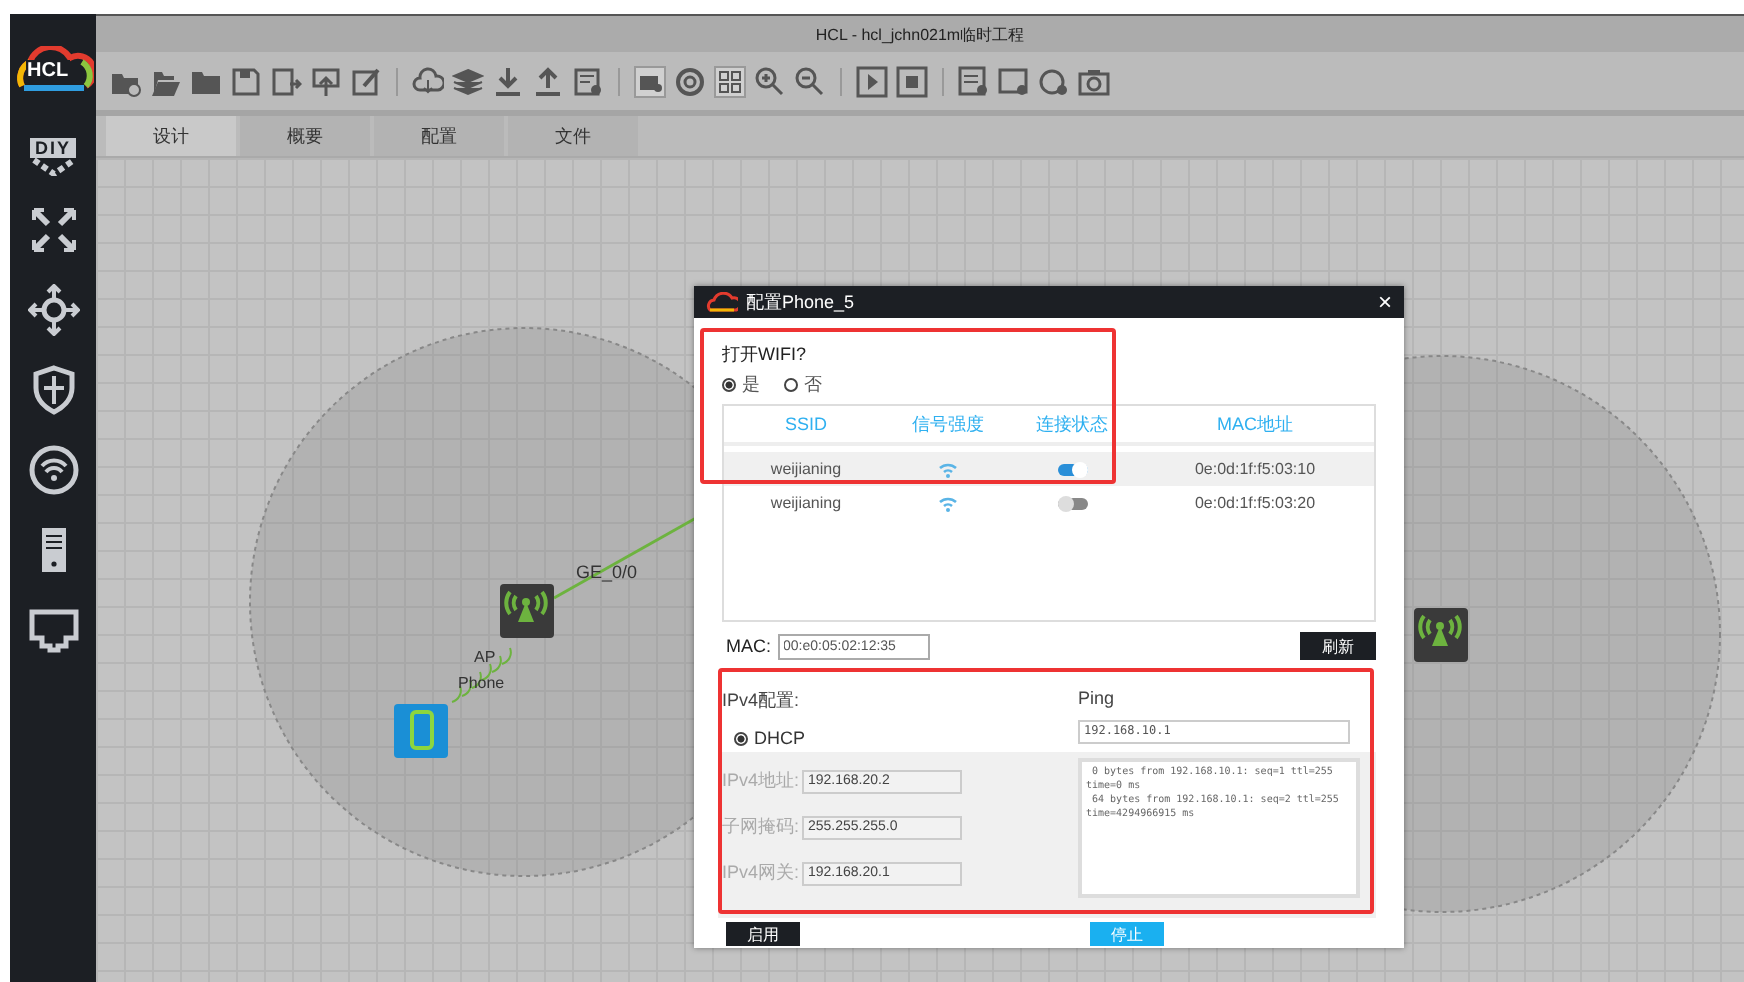 The width and height of the screenshot is (1744, 982). Describe the element at coordinates (1255, 503) in the screenshot. I see `table-cell-text: 0e:0d:1f:f5:03:20` at that location.